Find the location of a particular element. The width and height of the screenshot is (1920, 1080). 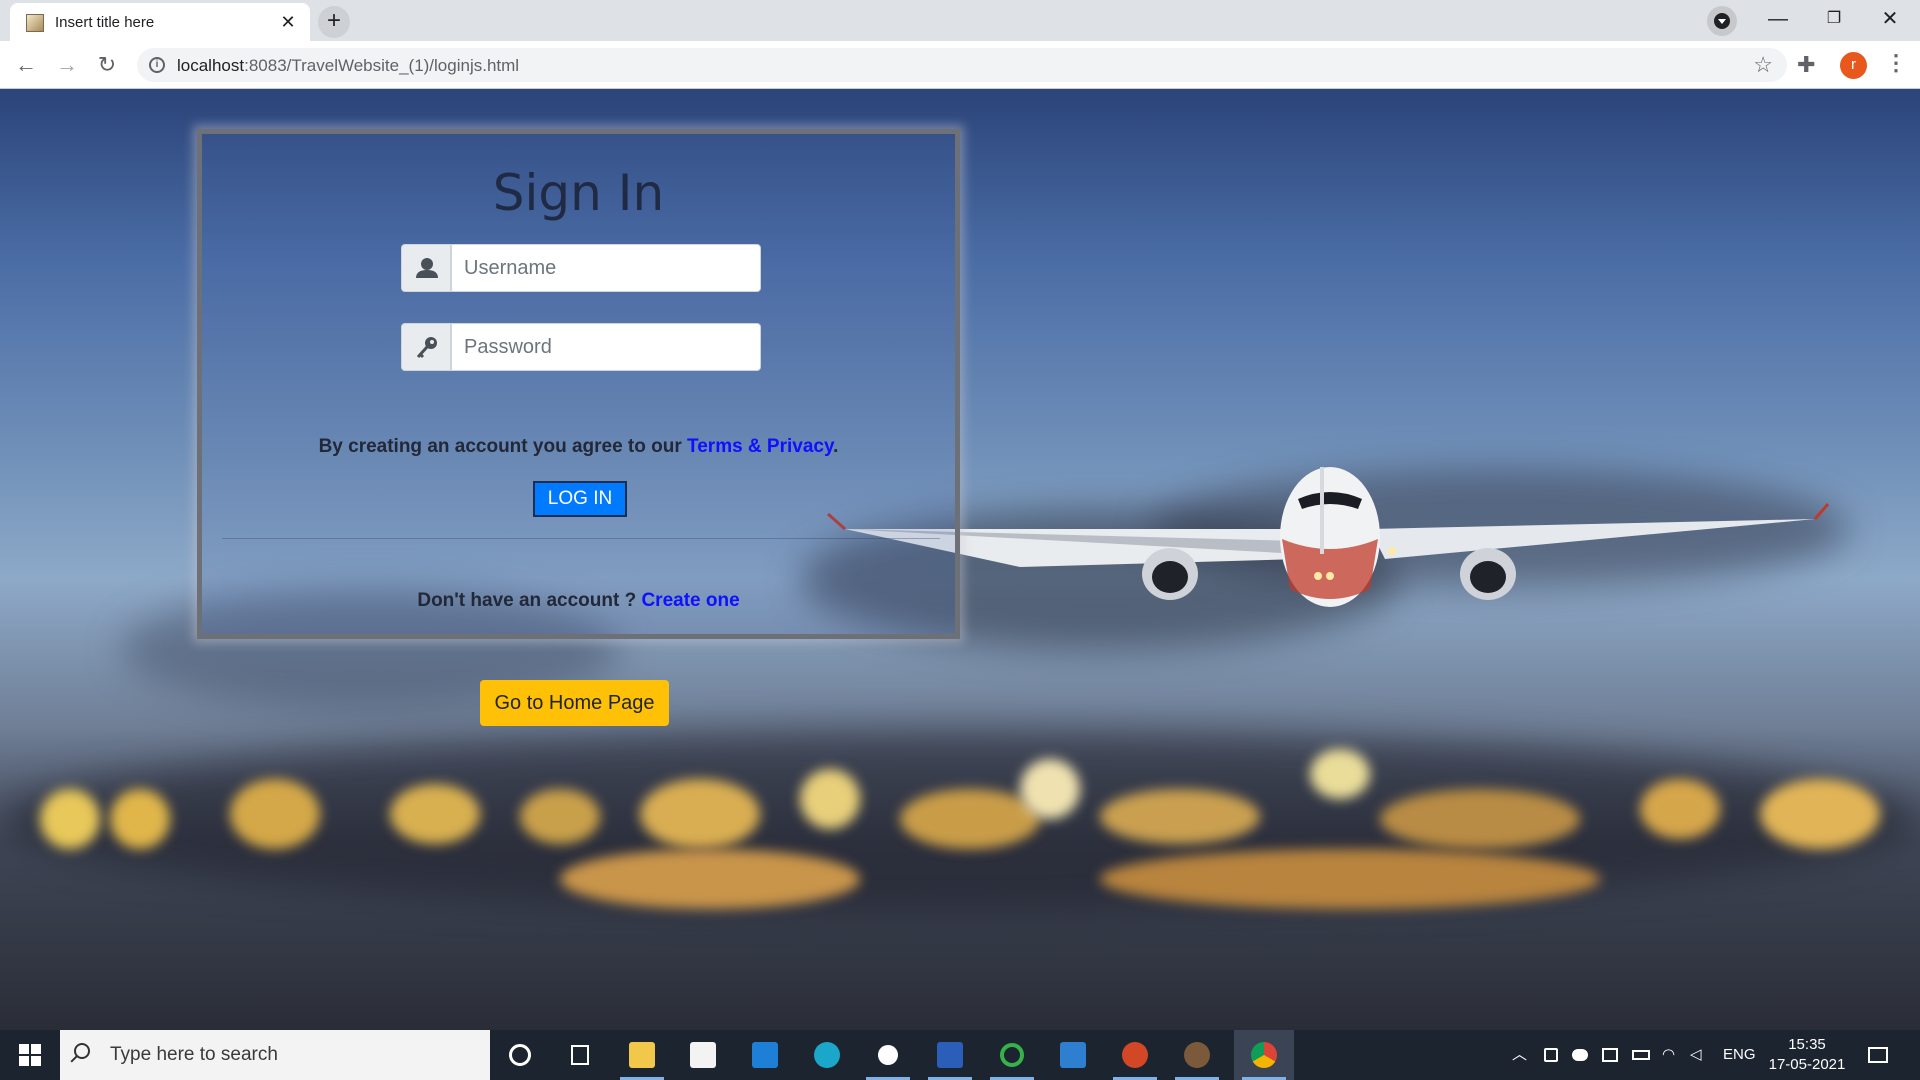

battery-icon is located at coordinates (1641, 1055).